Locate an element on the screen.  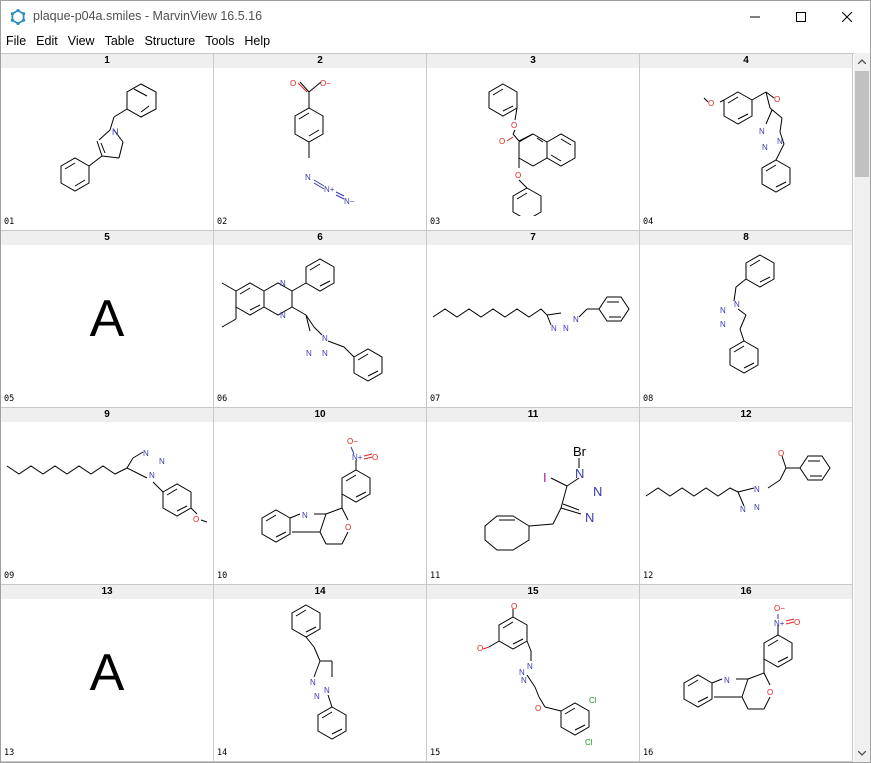
cell-number: 1 is located at coordinates (107, 61).